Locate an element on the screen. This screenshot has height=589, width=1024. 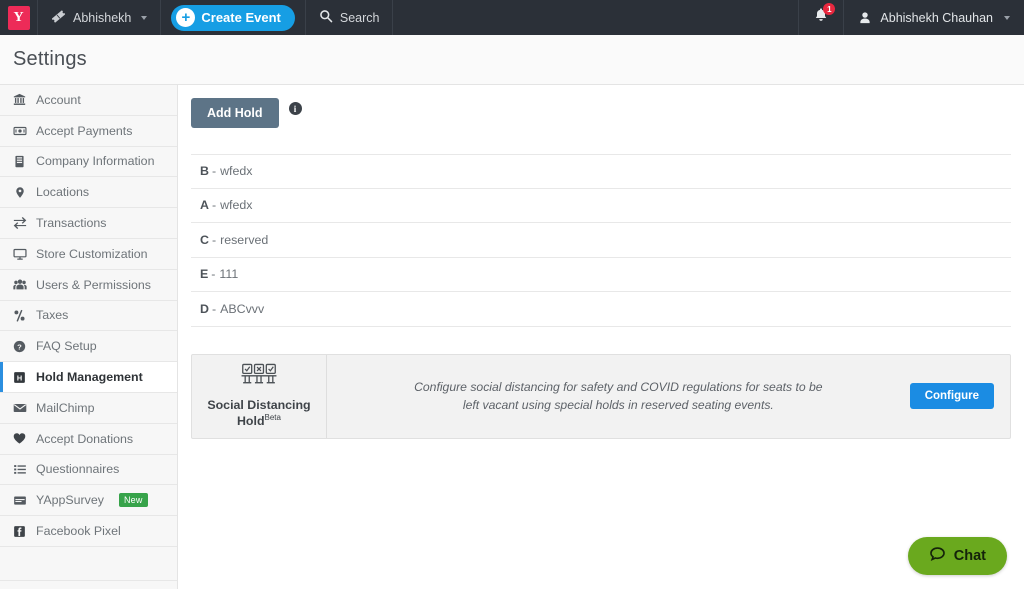
notification-badge: 1 is located at coordinates (829, 9).